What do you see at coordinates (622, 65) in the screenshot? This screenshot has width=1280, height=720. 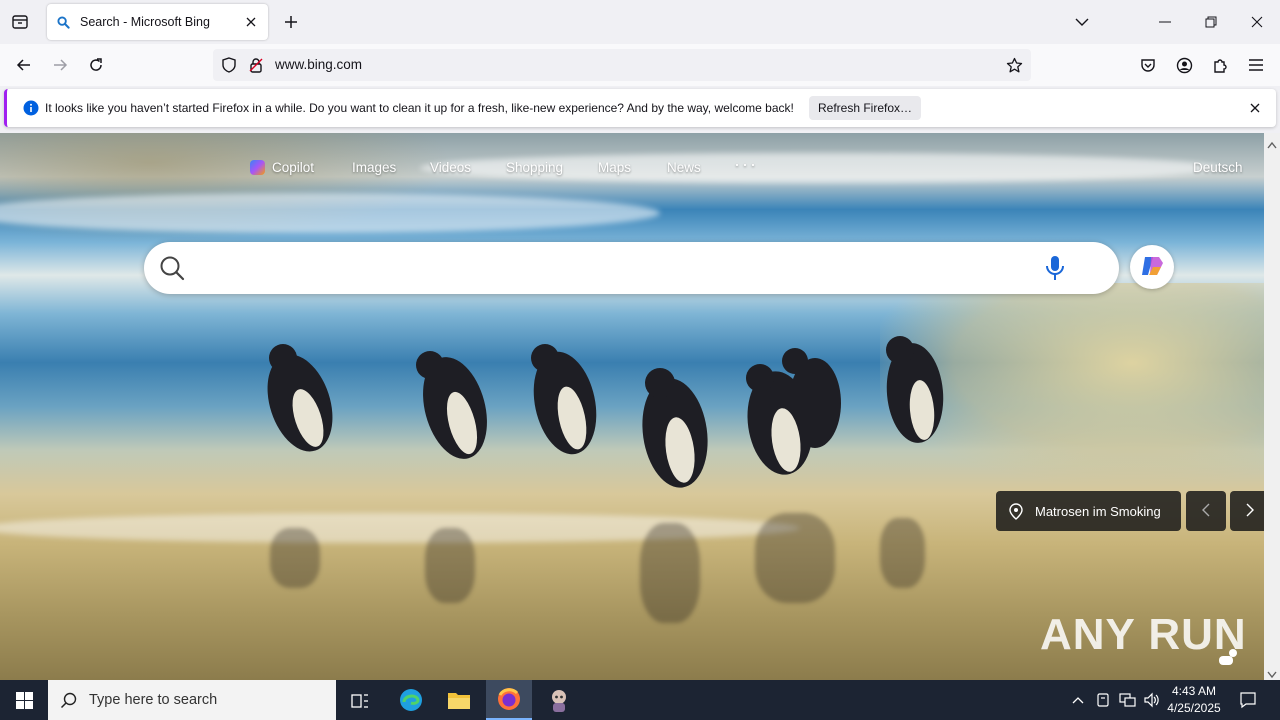 I see `url-bar: www.bing.com` at bounding box center [622, 65].